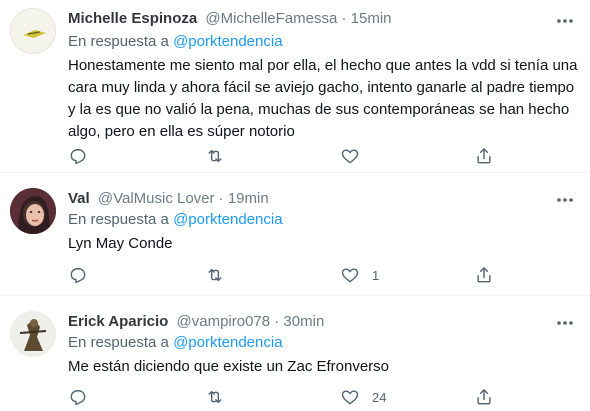  I want to click on like-button, so click(356, 156).